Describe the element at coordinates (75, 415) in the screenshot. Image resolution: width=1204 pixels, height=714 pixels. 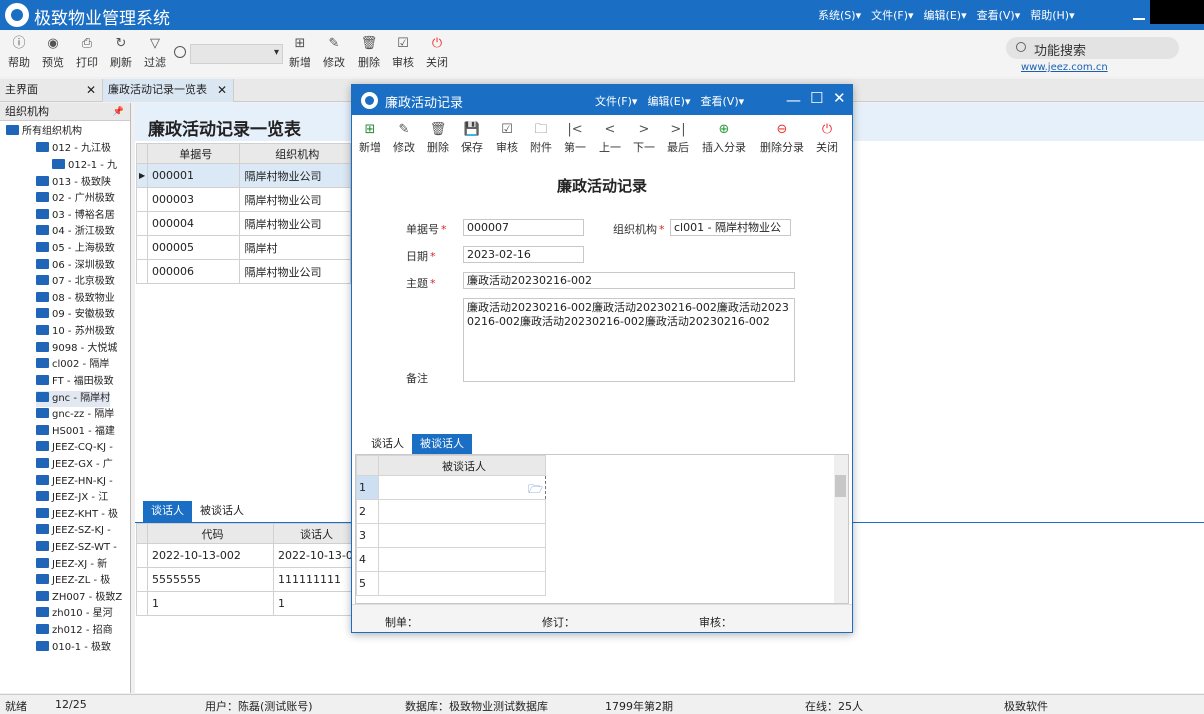
I see `tree-item: gnc-zz - 隔岸` at that location.